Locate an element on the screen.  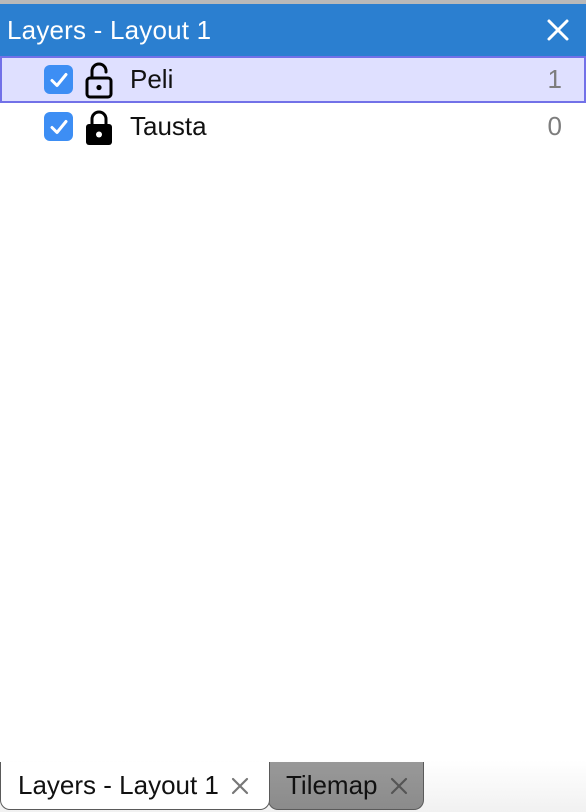
tab-label: Layers - Layout 1 is located at coordinates (118, 785).